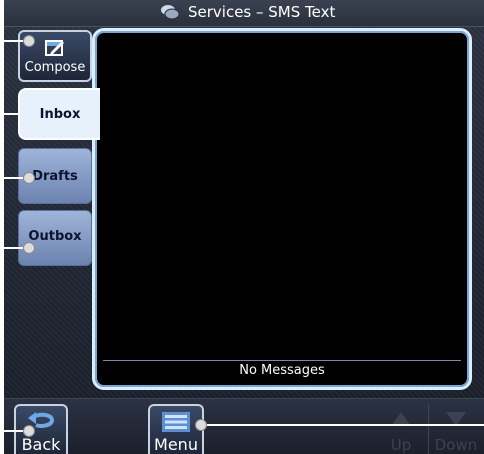  Describe the element at coordinates (29, 431) in the screenshot. I see `back-callout-dot` at that location.